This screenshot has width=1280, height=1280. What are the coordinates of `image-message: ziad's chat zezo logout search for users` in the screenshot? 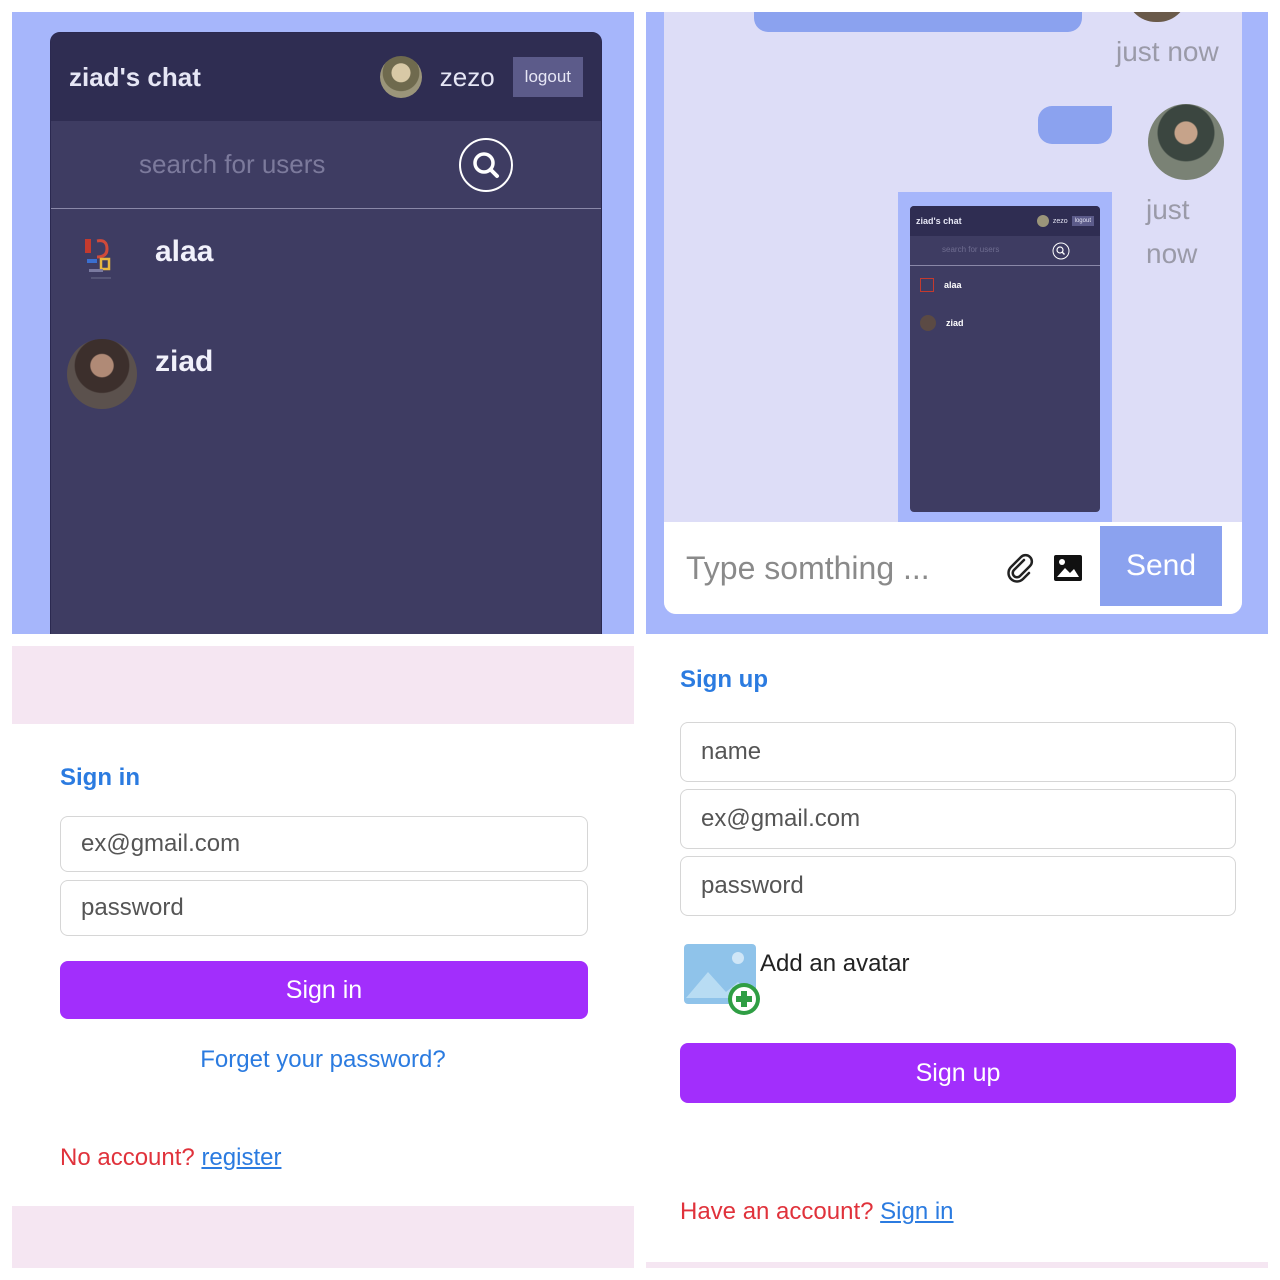 It's located at (1005, 357).